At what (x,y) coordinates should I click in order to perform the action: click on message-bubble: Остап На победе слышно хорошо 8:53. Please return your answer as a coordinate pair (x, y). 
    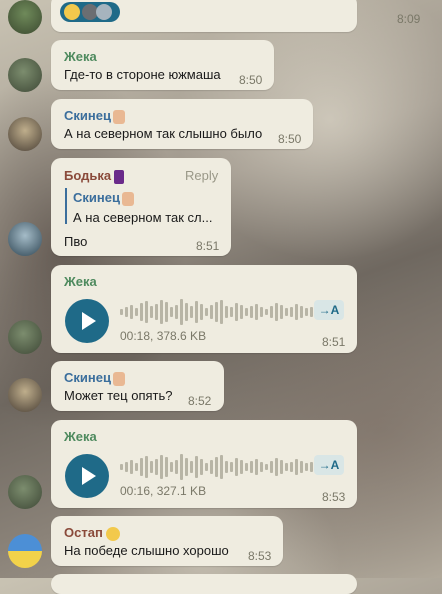
    Looking at the image, I should click on (167, 541).